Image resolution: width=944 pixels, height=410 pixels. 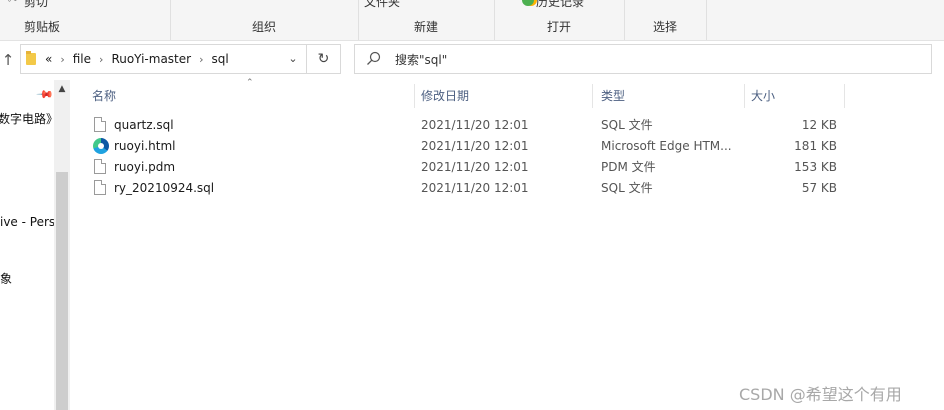 What do you see at coordinates (85, 20) in the screenshot?
I see `ribbon-group-clipboard: ✂ 剪切 剪贴板` at bounding box center [85, 20].